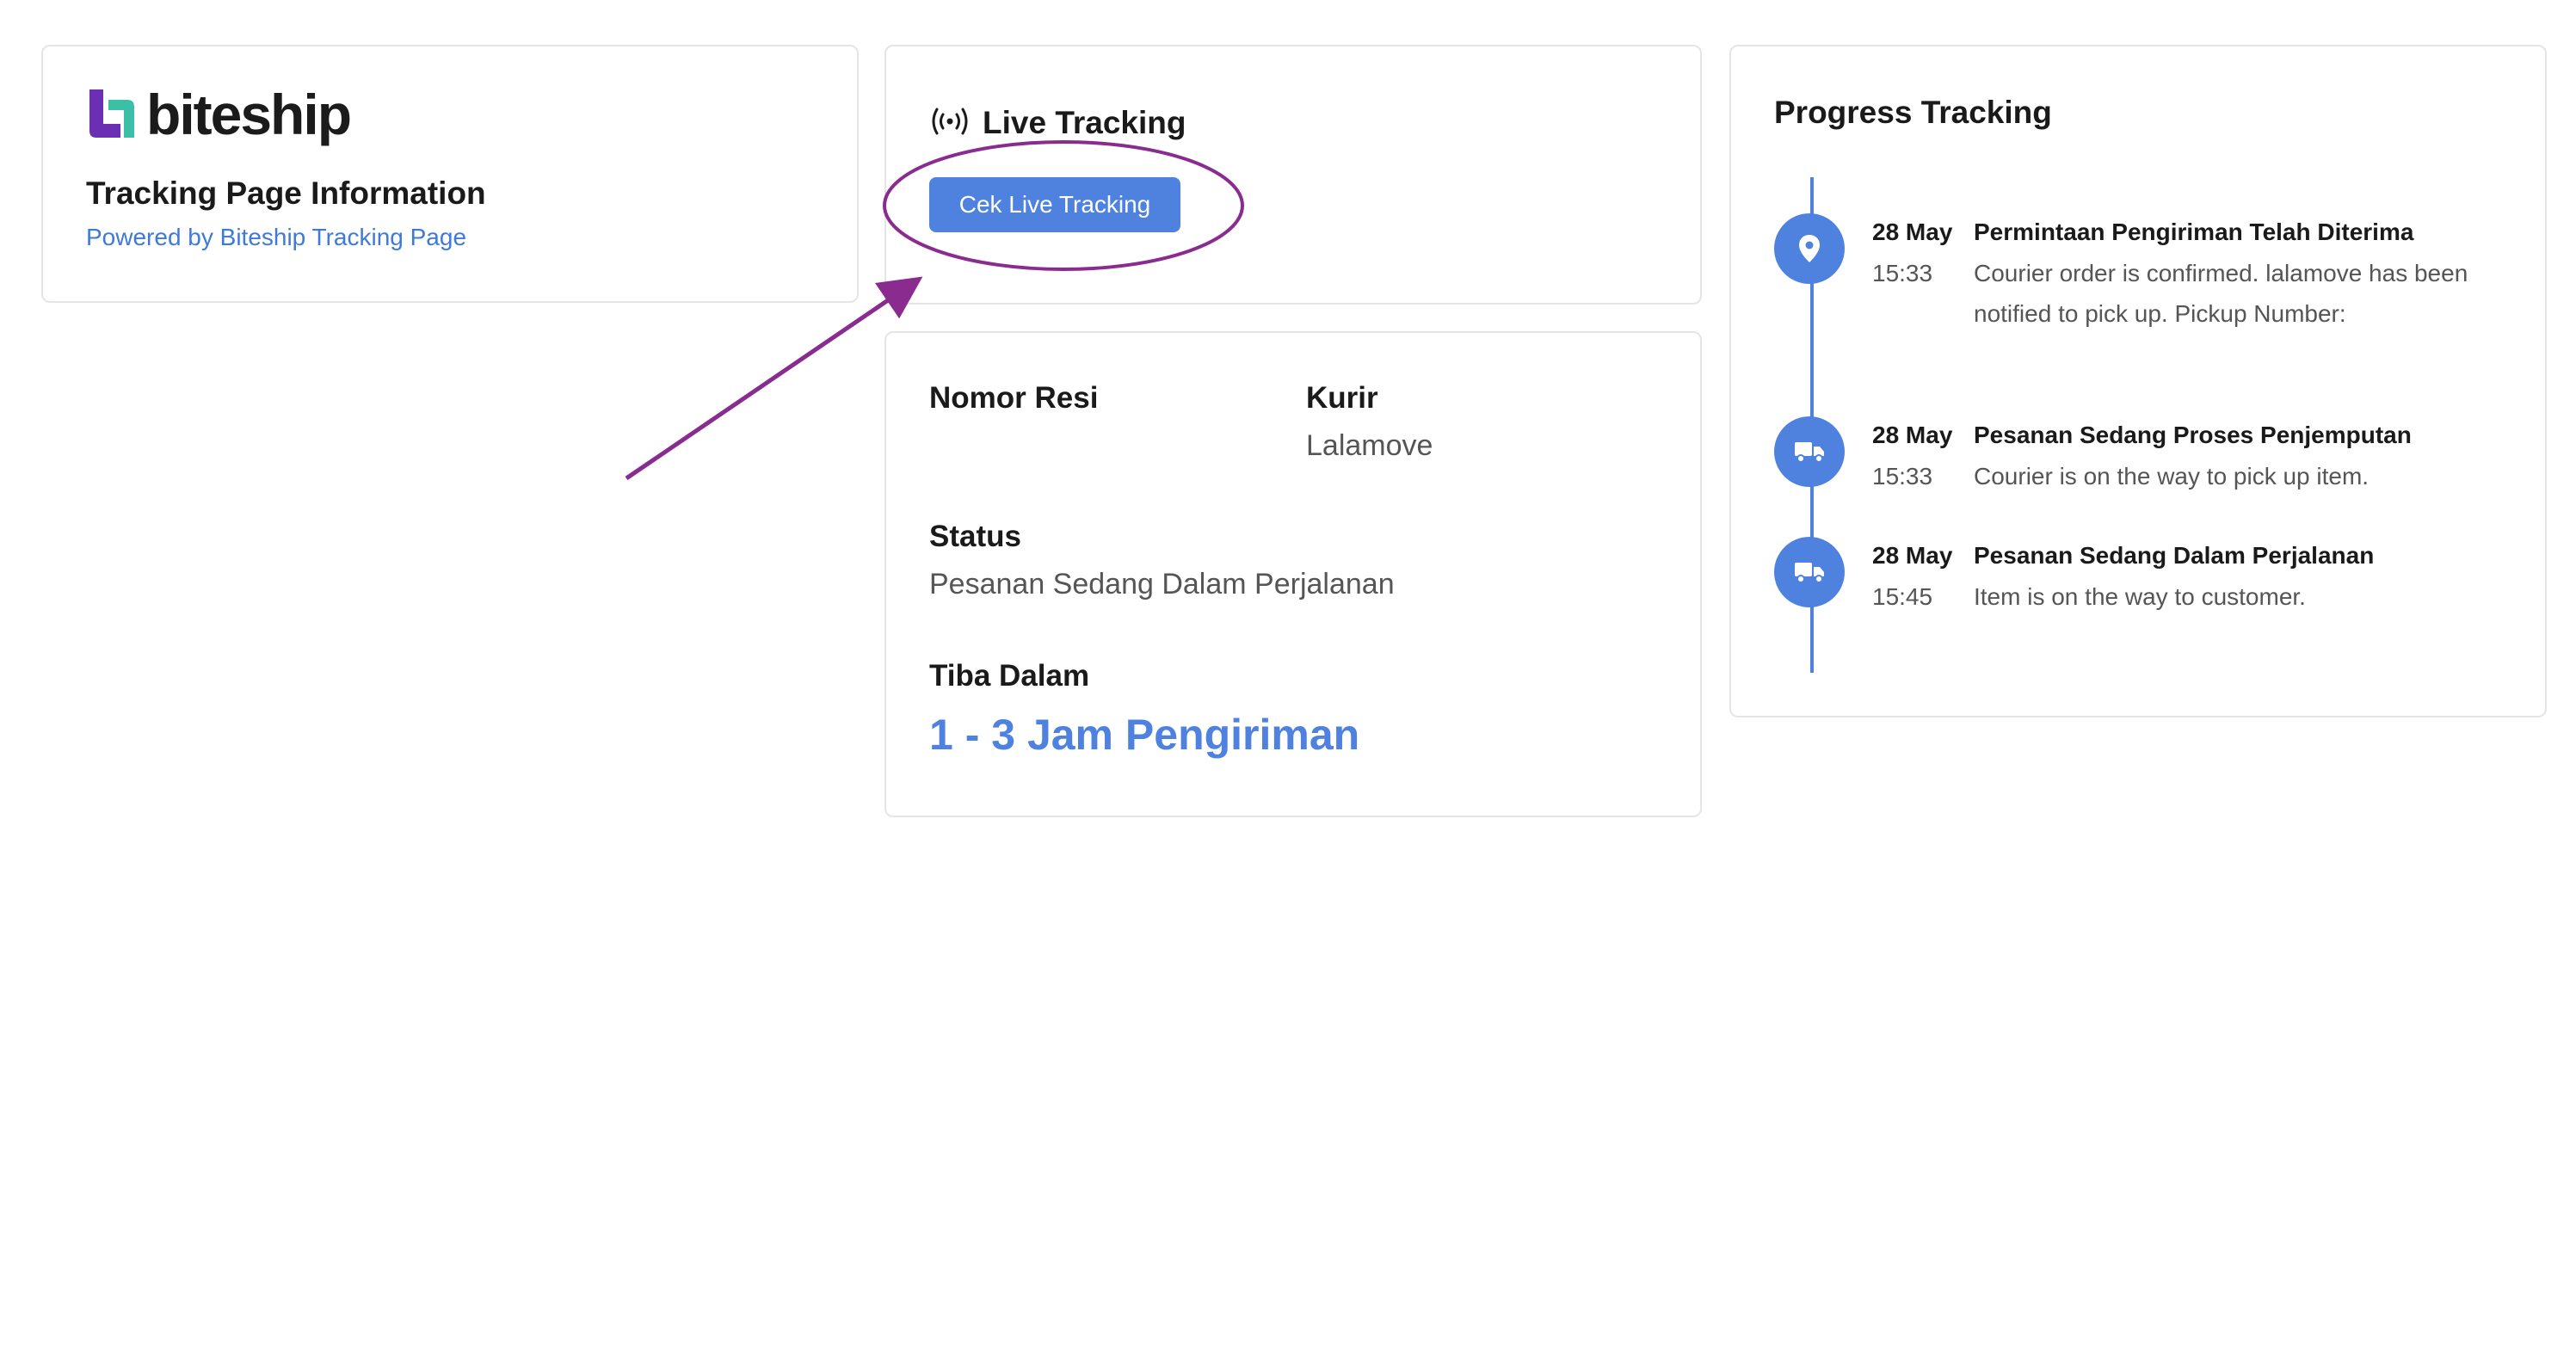  I want to click on live-tracking-title: Live Tracking, so click(1084, 122).